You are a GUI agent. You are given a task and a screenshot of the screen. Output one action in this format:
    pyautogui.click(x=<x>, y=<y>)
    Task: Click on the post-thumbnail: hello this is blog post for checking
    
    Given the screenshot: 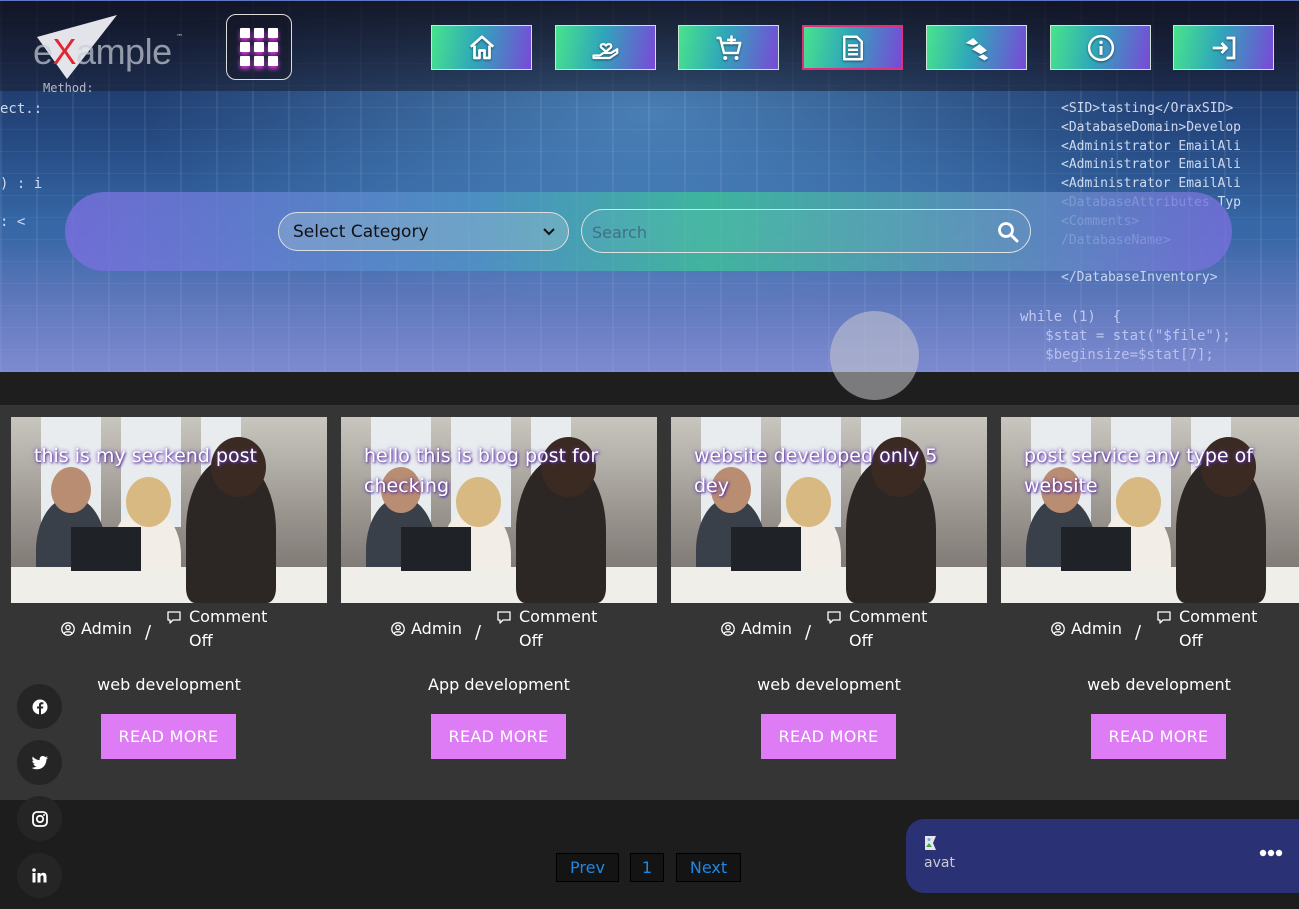 What is the action you would take?
    pyautogui.click(x=499, y=510)
    